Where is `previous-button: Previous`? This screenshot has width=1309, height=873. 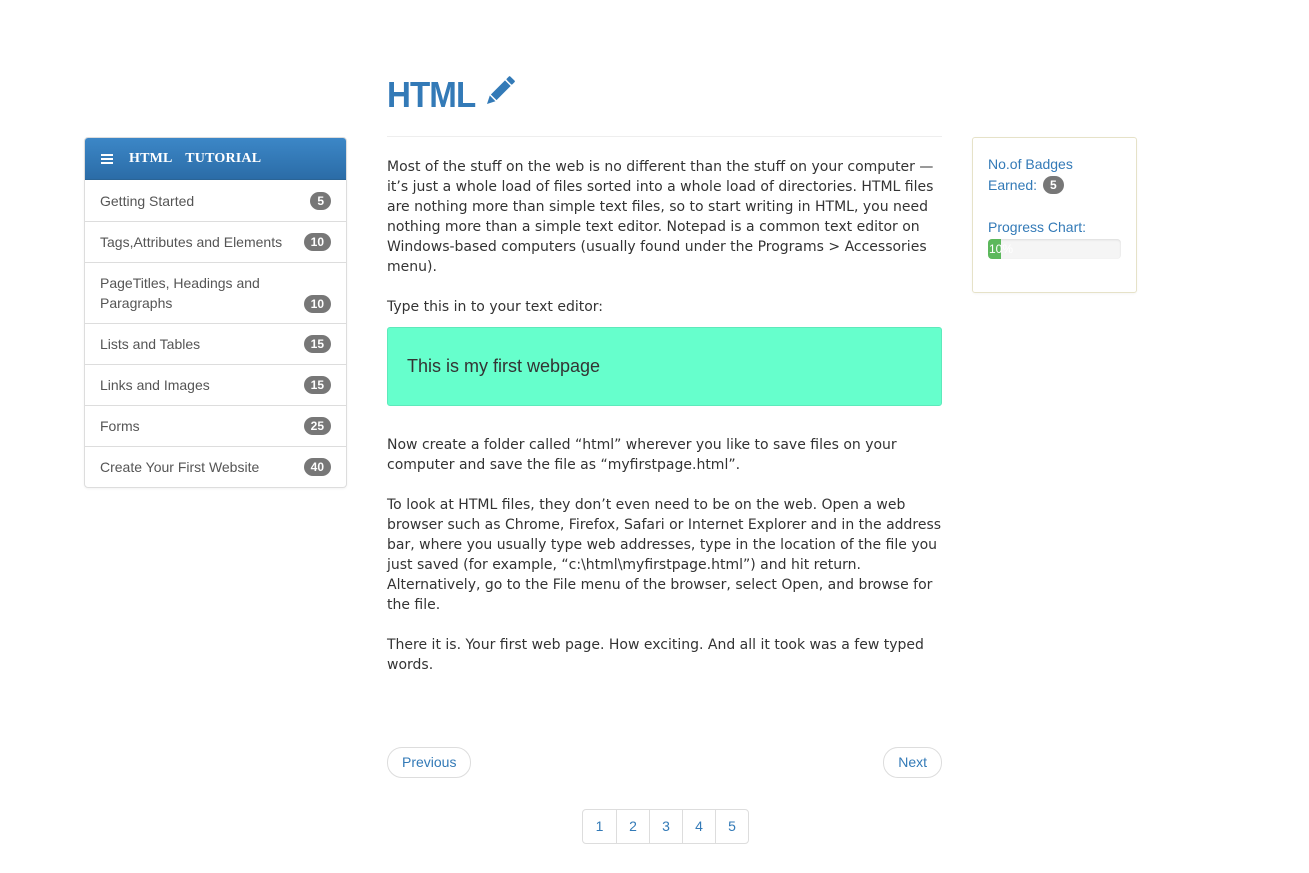 previous-button: Previous is located at coordinates (429, 762).